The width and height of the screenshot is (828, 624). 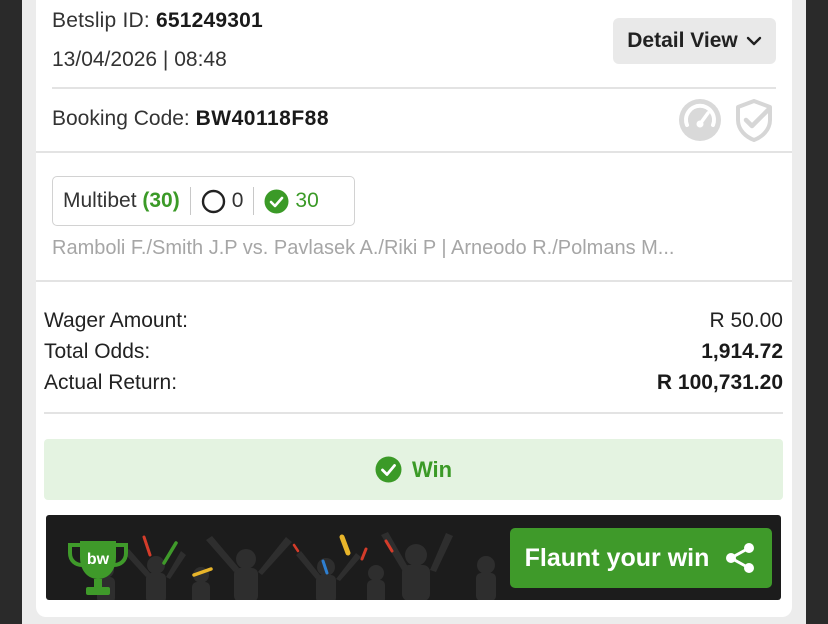 What do you see at coordinates (413, 385) in the screenshot?
I see `actual-return-row: Actual Return: R 100,731.20` at bounding box center [413, 385].